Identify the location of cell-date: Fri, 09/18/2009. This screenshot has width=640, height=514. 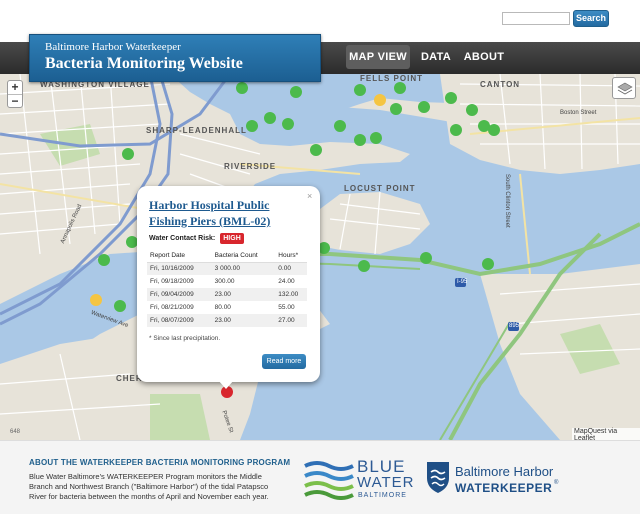
(172, 281).